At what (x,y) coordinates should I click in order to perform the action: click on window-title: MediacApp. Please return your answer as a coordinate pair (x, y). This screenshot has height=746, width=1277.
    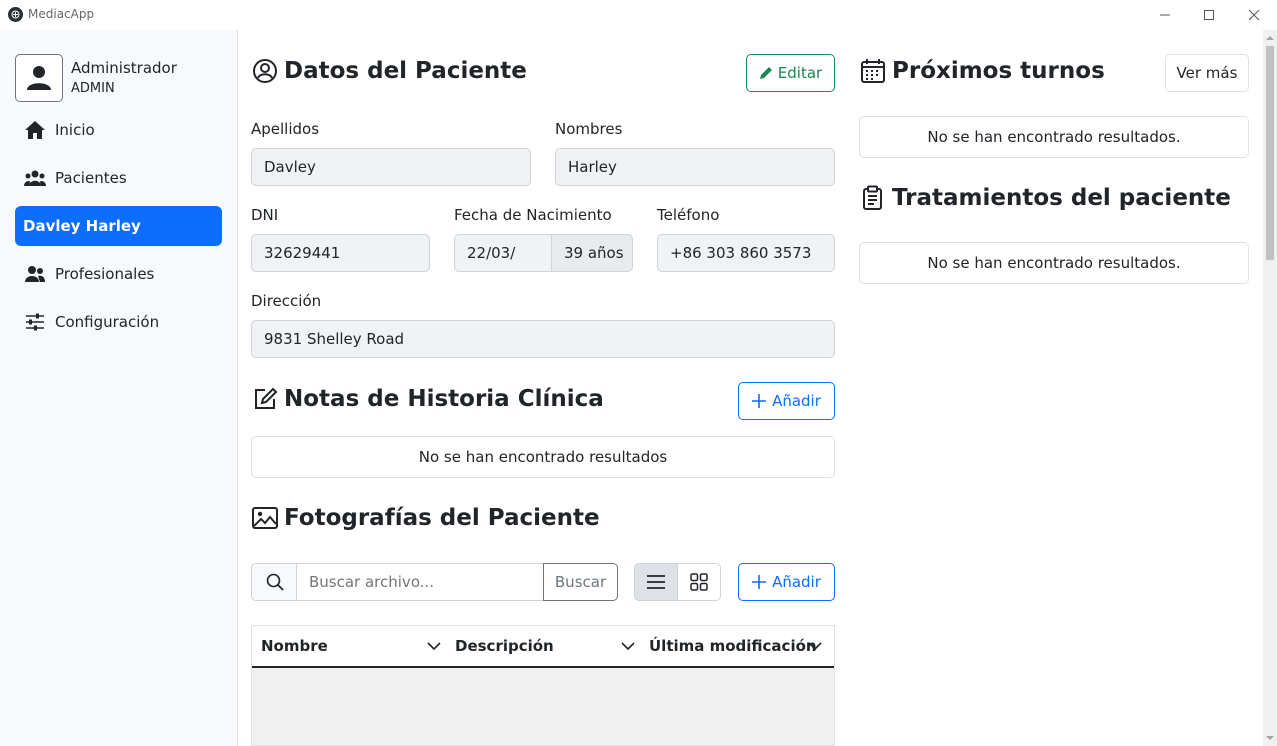
    Looking at the image, I should click on (61, 14).